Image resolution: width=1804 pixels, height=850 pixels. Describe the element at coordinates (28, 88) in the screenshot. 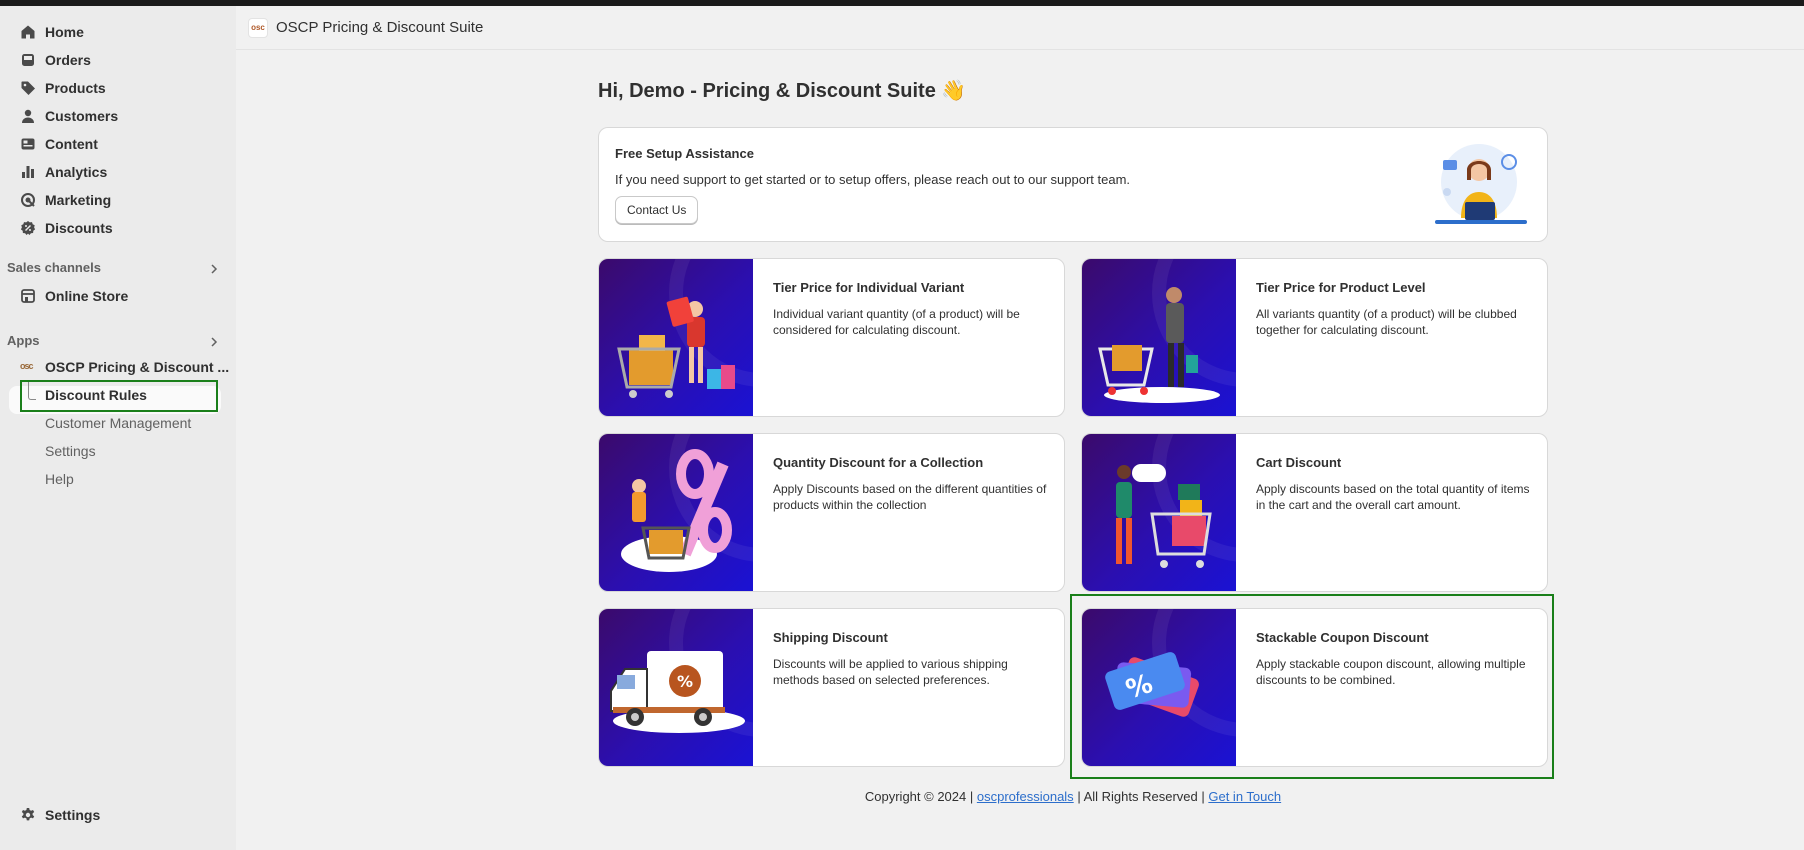

I see `tag-icon` at that location.